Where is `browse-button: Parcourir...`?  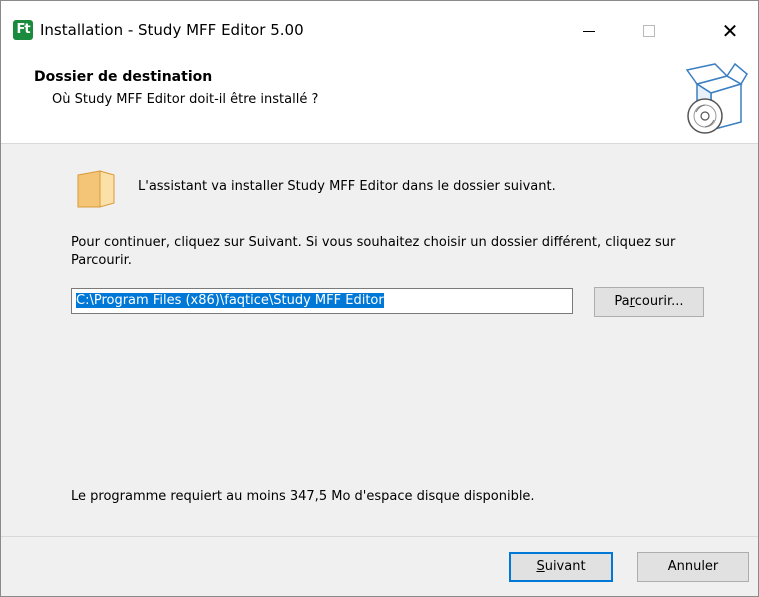
browse-button: Parcourir... is located at coordinates (649, 302).